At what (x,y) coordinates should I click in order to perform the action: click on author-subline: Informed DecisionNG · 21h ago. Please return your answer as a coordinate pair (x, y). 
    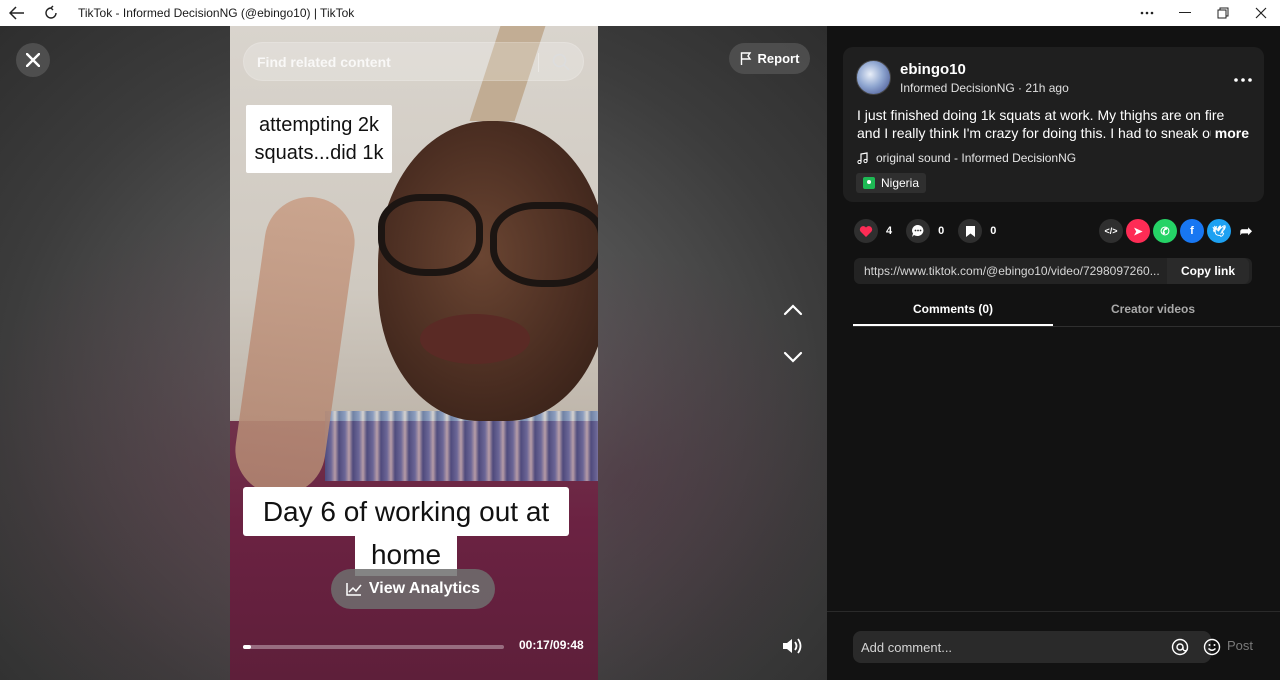
    Looking at the image, I should click on (984, 88).